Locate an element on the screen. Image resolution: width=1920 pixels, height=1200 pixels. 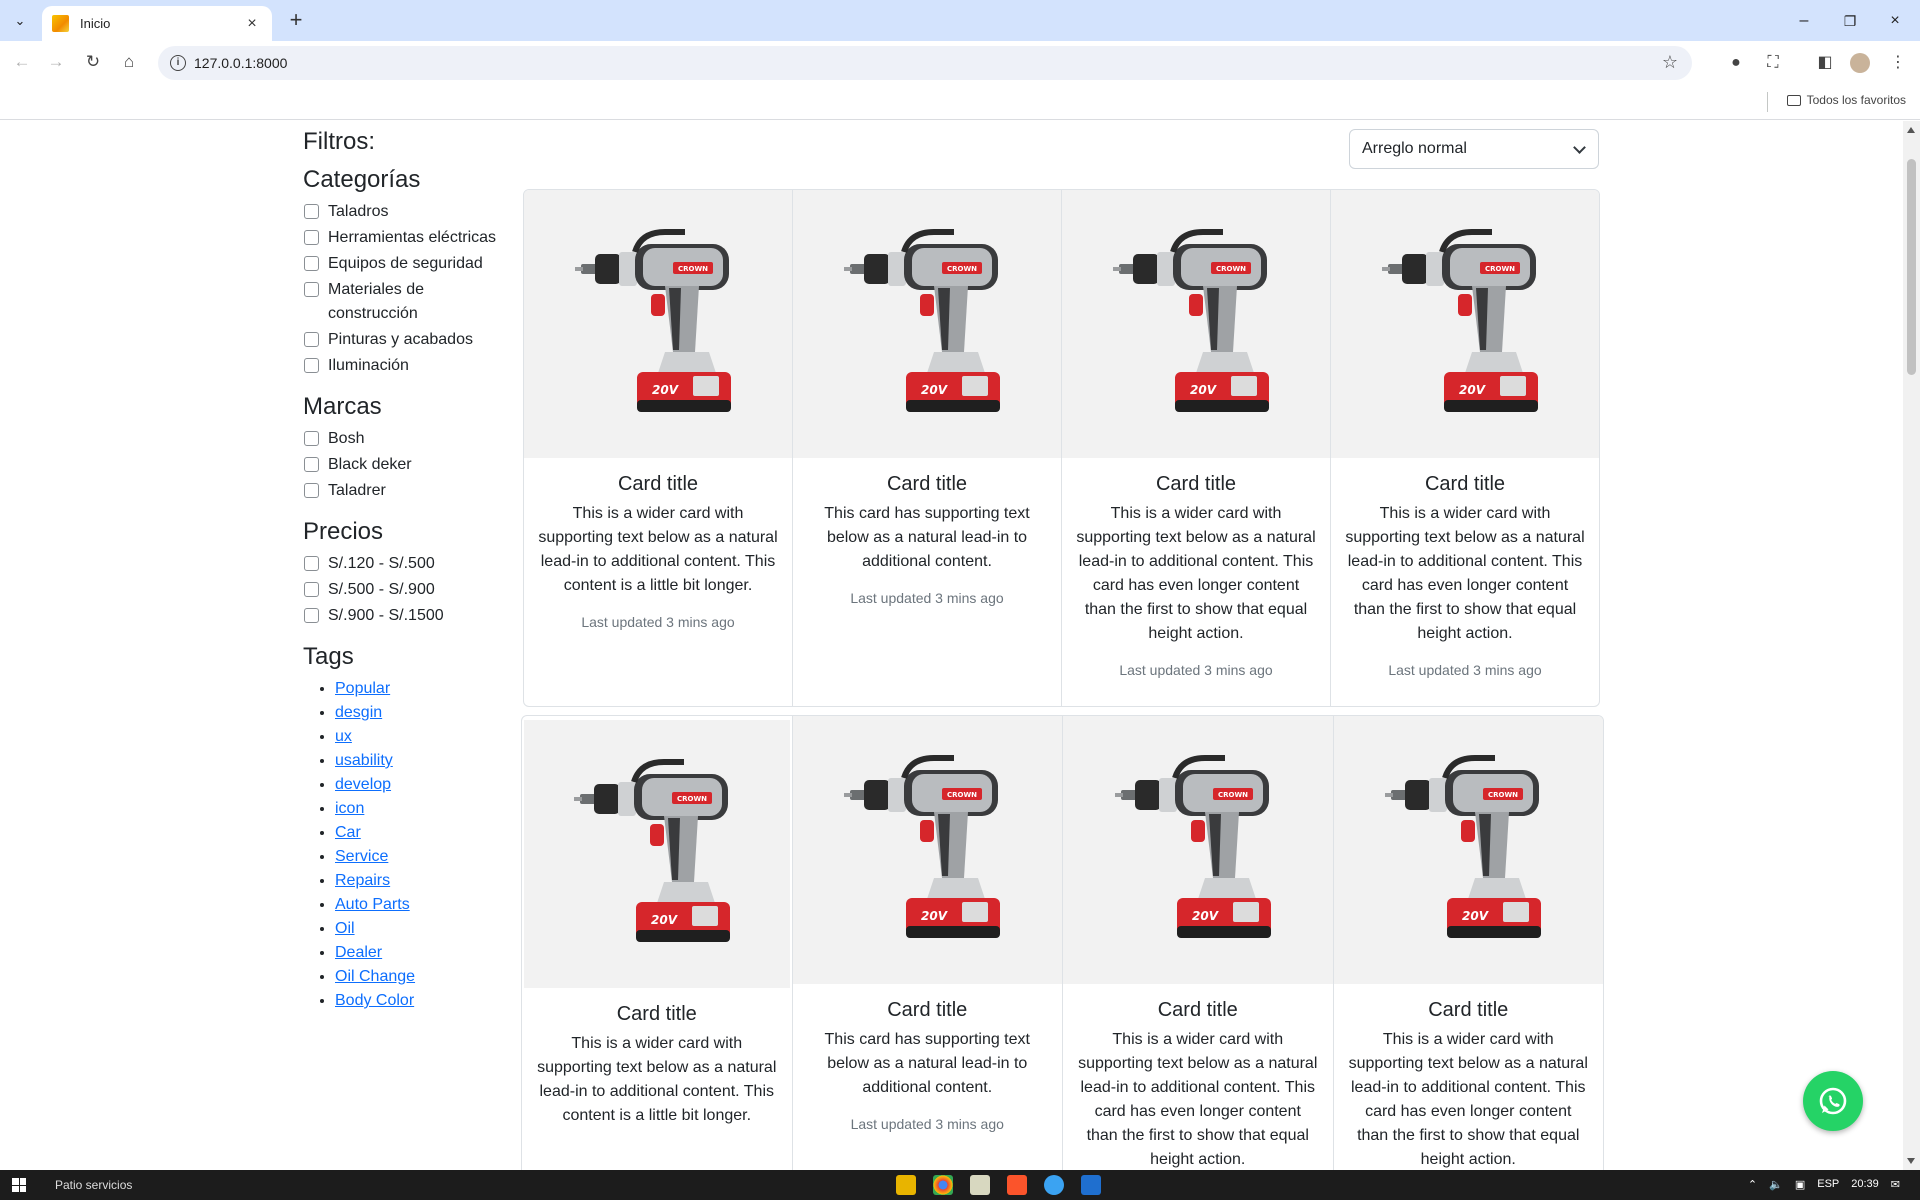
tray-chevron-icon: ⌃ is located at coordinates (1752, 1184).